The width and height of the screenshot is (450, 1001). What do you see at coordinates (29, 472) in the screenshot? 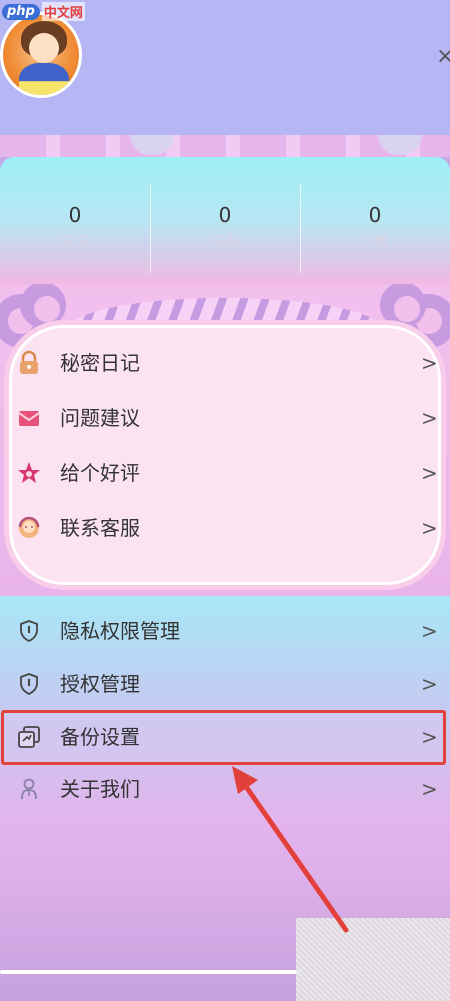
I see `star-icon` at bounding box center [29, 472].